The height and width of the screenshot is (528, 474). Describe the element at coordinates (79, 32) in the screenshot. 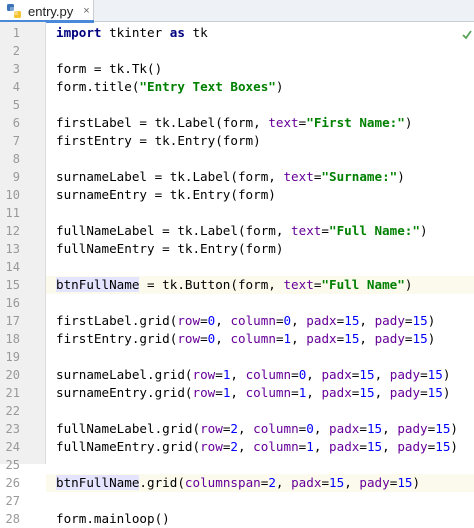

I see `code-token: import` at that location.